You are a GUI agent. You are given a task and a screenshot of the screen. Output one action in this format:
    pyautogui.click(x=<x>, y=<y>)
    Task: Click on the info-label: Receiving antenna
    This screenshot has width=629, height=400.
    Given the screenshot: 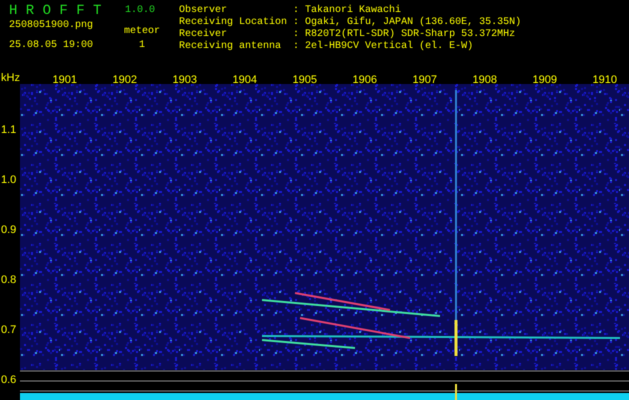 What is the action you would take?
    pyautogui.click(x=230, y=47)
    